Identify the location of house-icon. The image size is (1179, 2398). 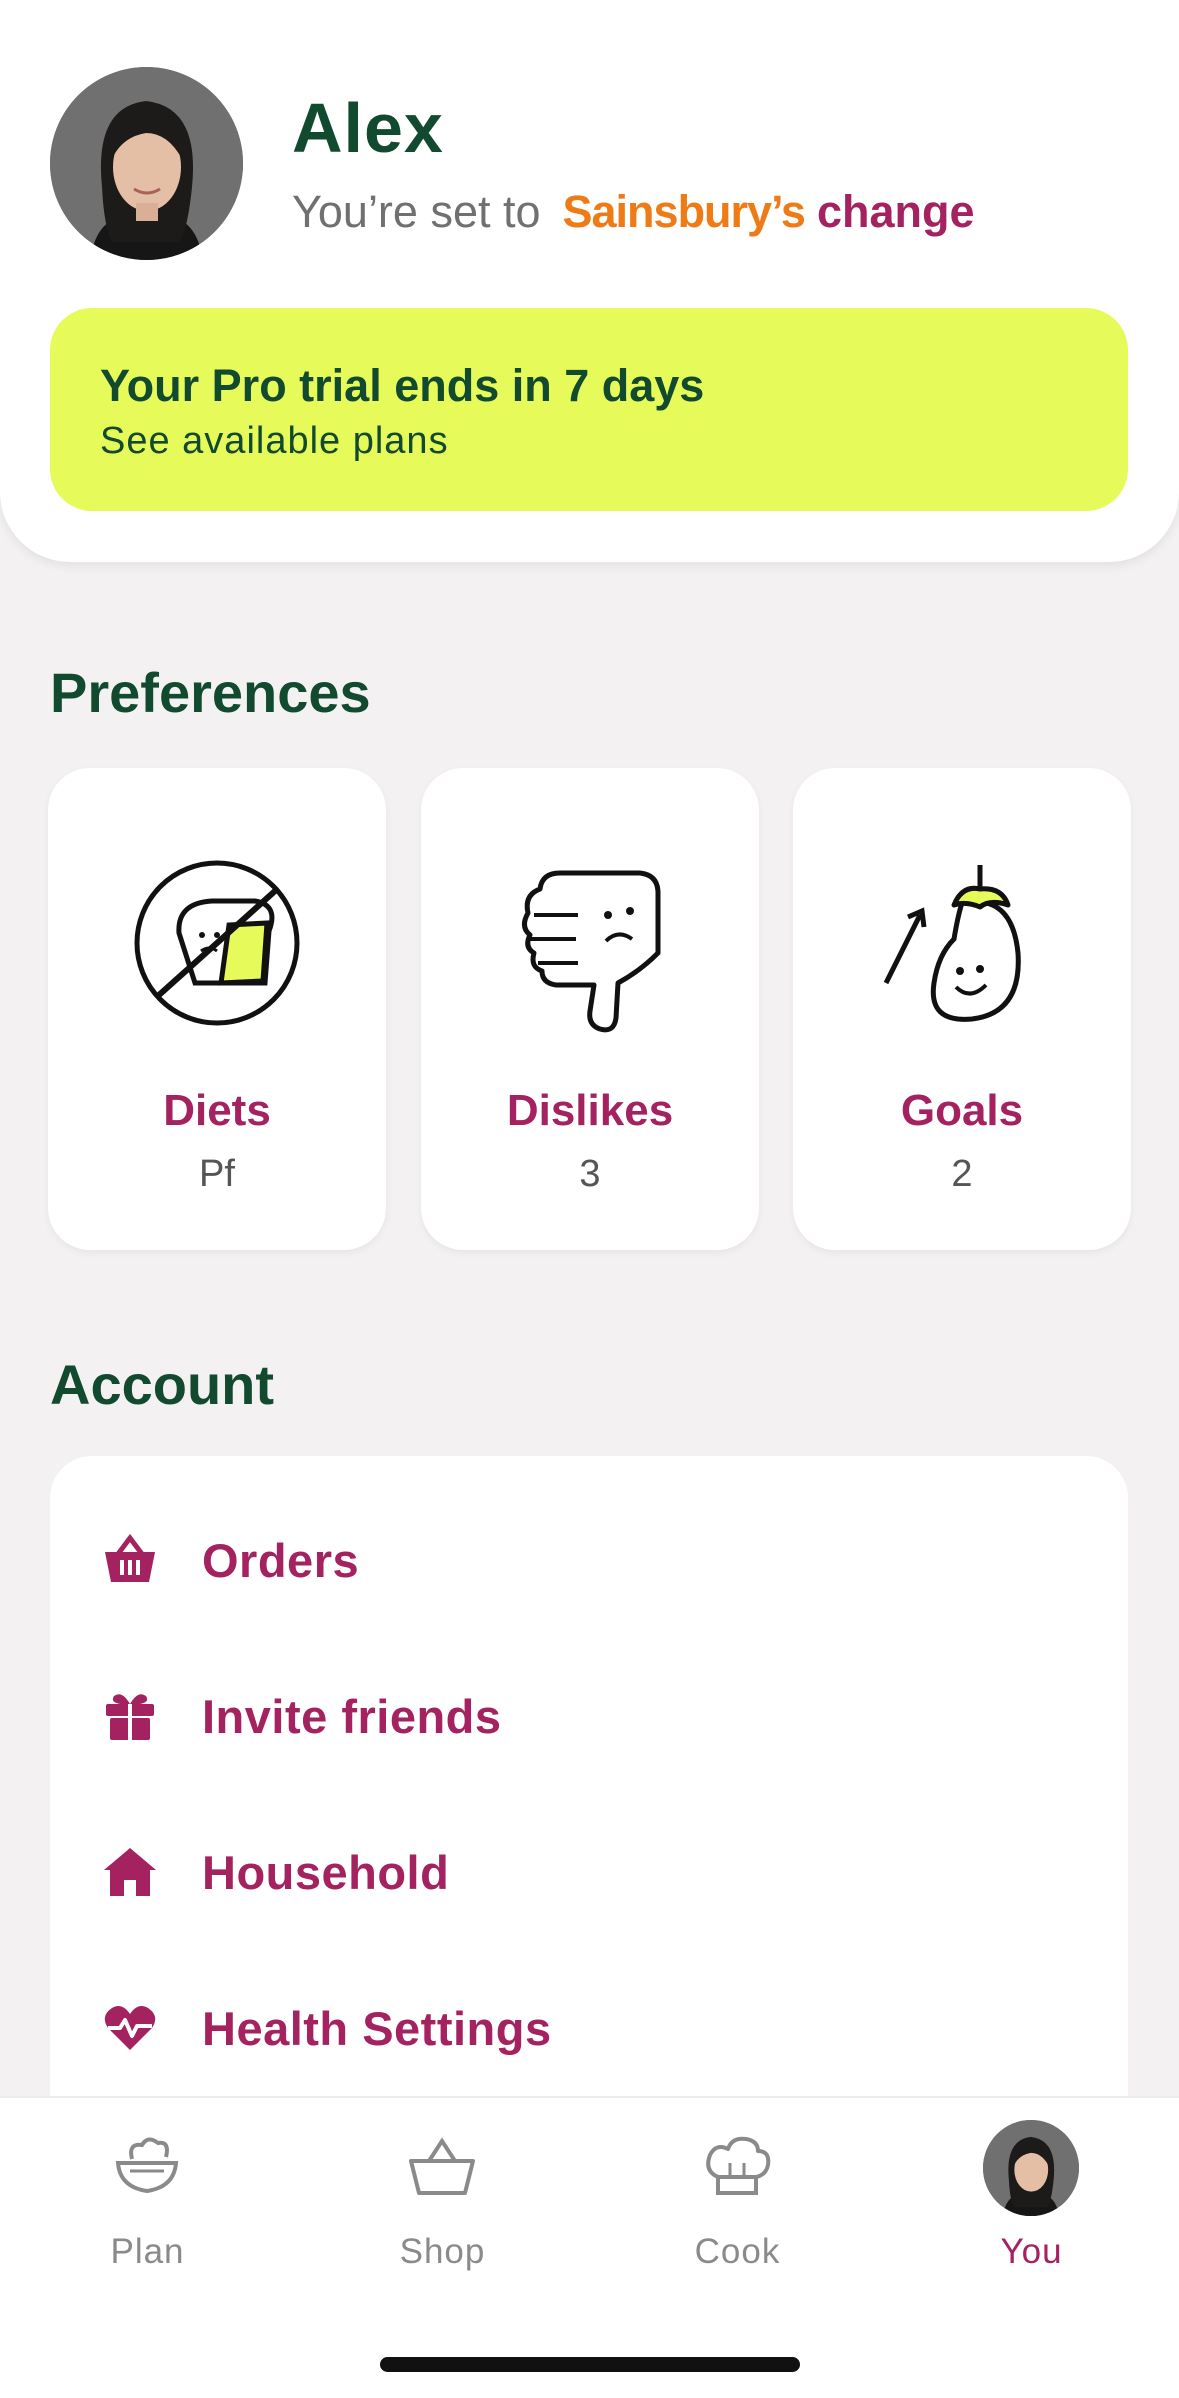
(130, 1872).